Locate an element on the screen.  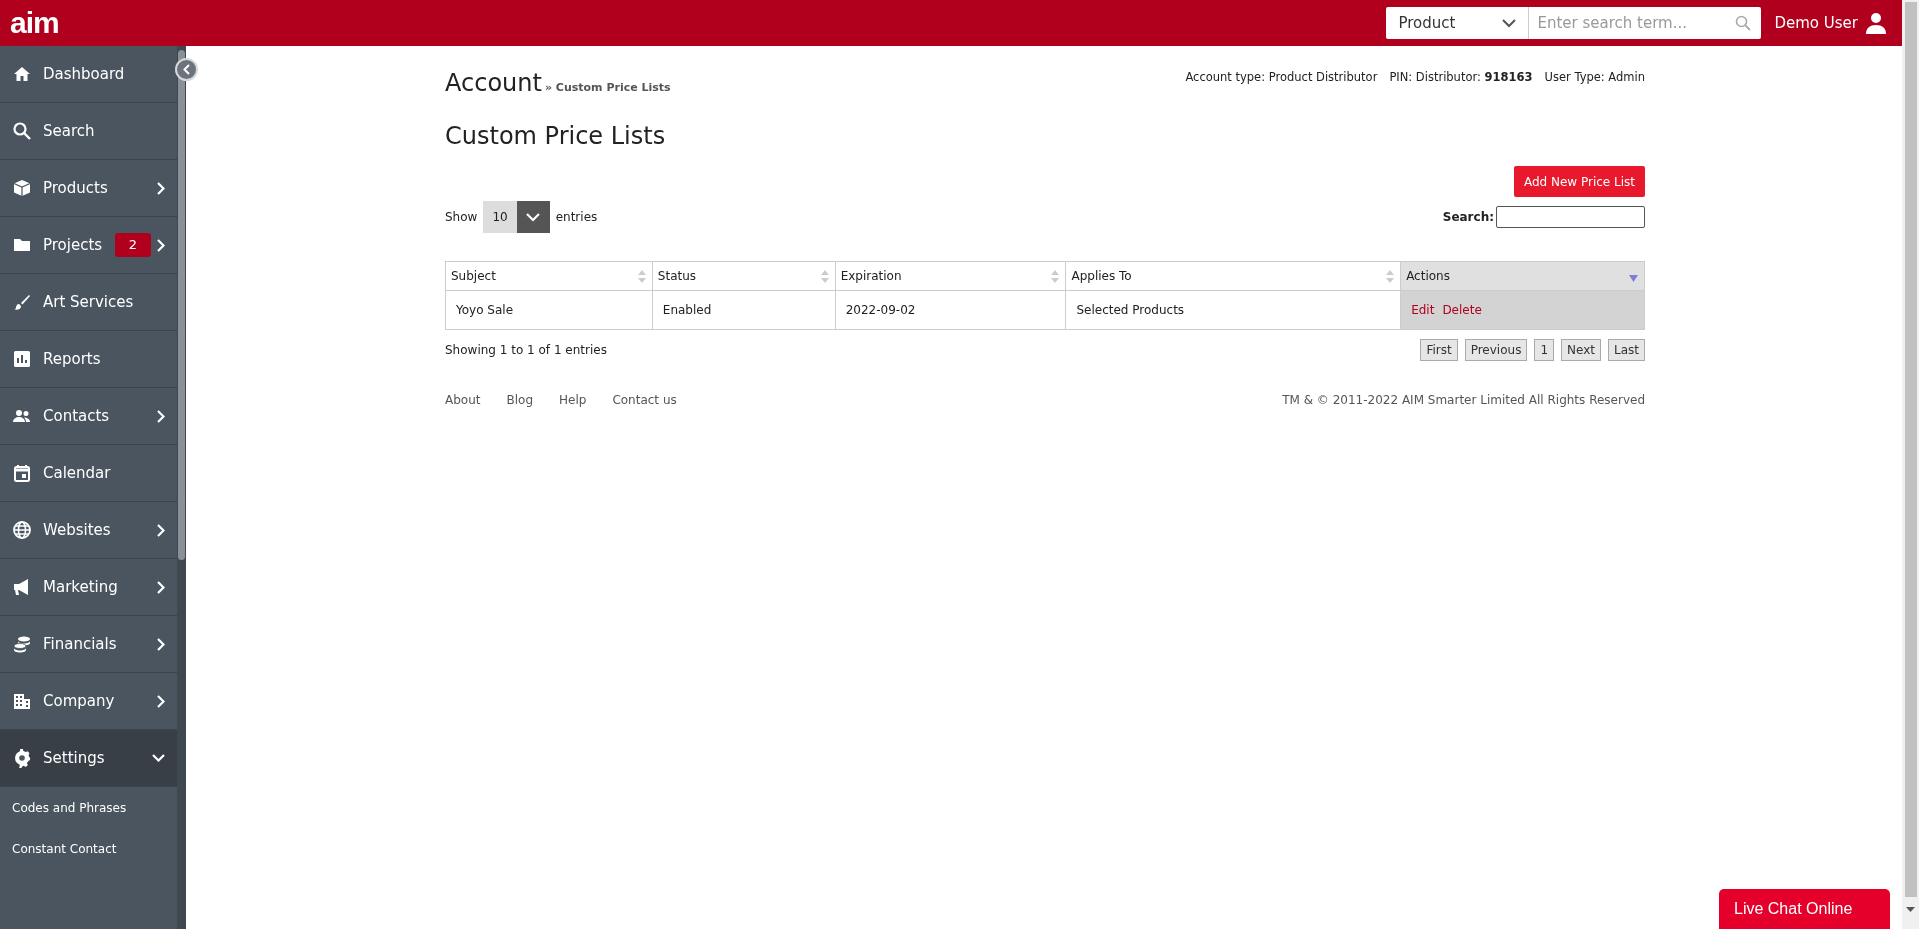
page-title: Custom Price Lists is located at coordinates (556, 136).